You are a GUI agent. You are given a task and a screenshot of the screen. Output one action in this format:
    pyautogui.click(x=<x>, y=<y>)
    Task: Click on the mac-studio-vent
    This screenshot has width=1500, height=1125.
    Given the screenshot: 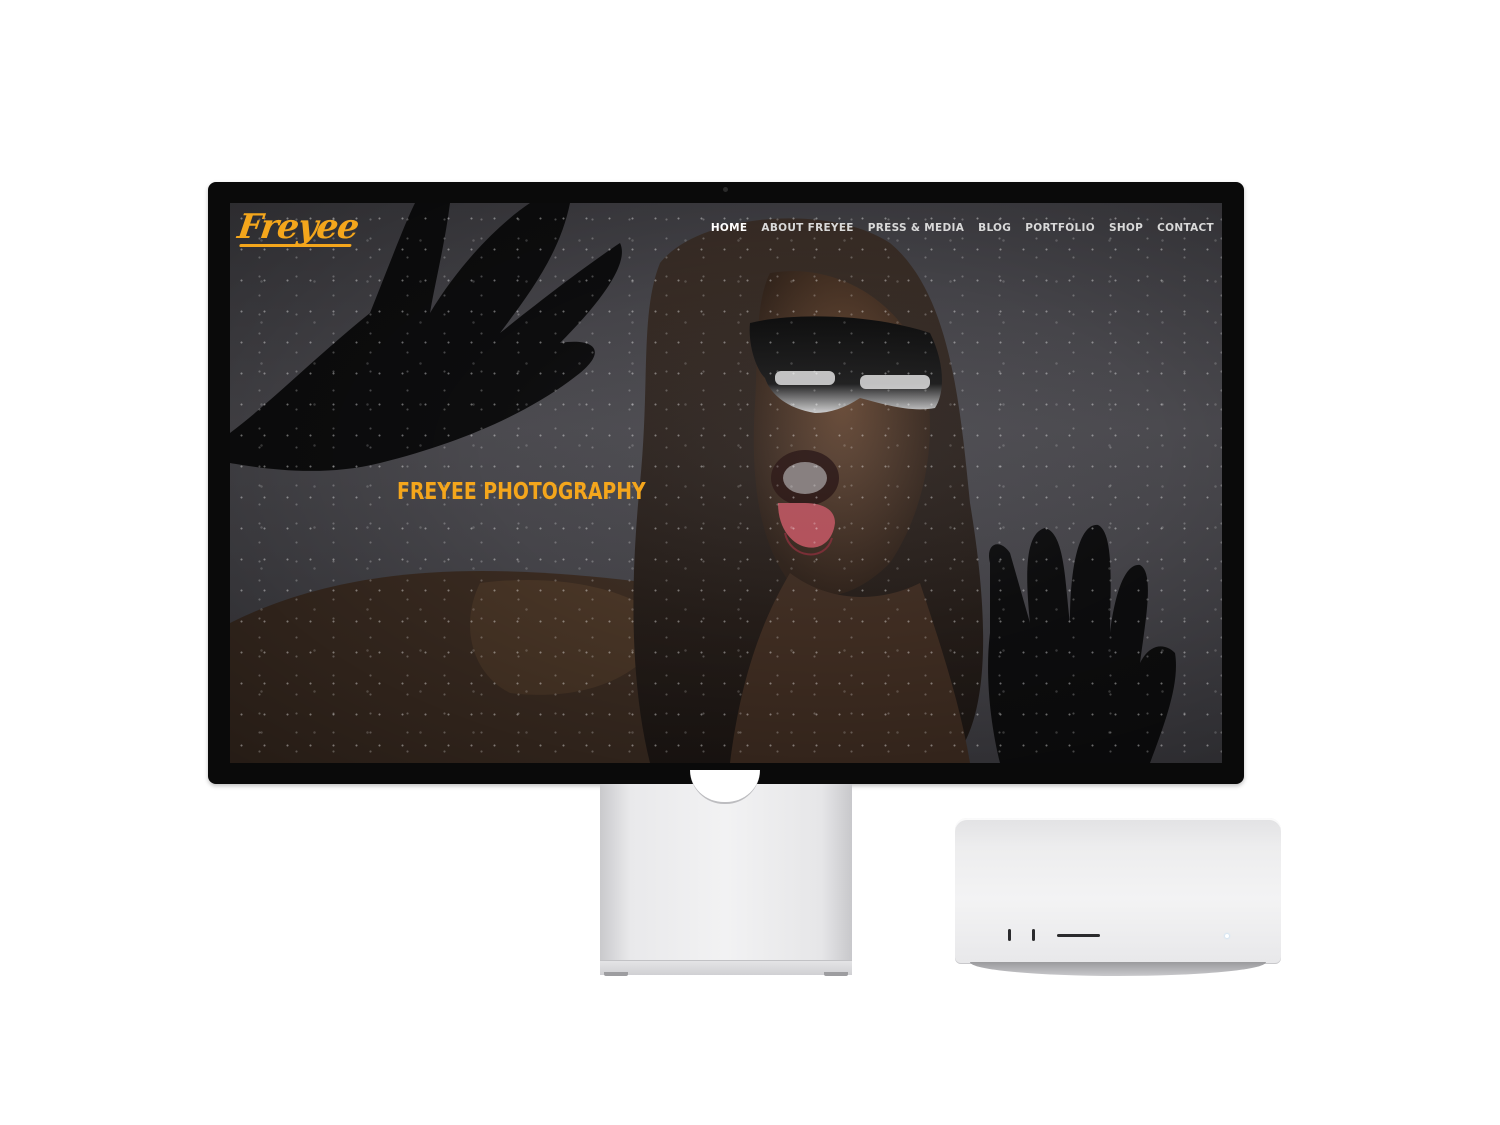 What is the action you would take?
    pyautogui.click(x=1118, y=969)
    